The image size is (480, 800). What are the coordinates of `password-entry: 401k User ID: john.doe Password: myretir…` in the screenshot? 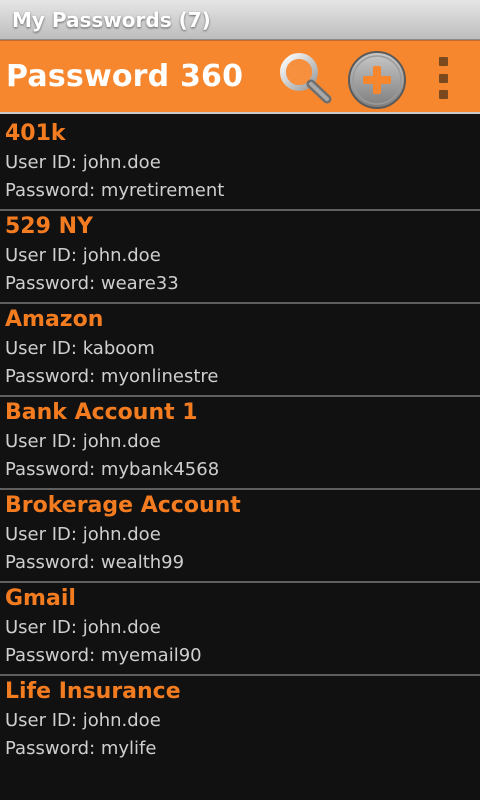 It's located at (240, 164).